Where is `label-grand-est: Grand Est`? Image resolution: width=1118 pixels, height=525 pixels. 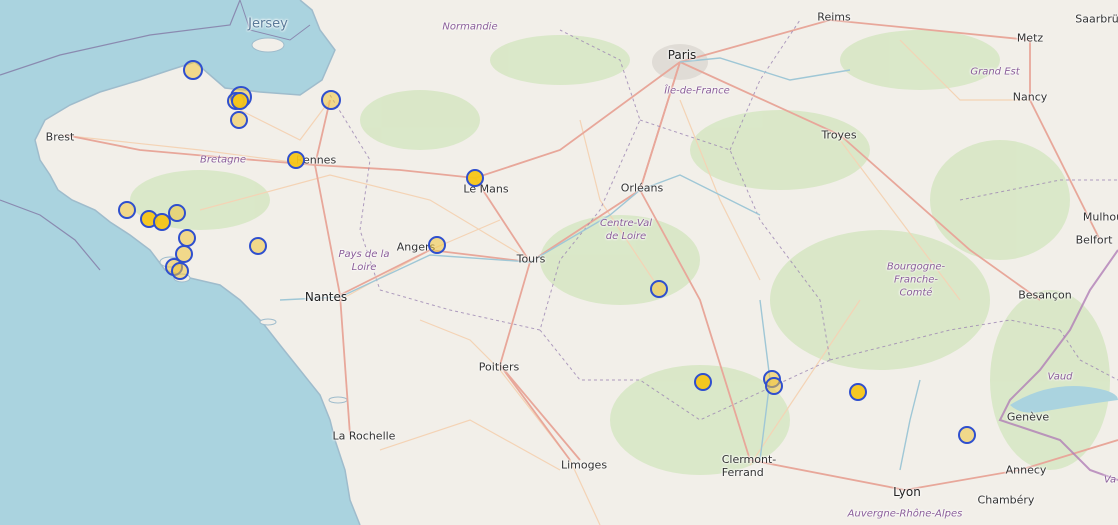 label-grand-est: Grand Est is located at coordinates (995, 72).